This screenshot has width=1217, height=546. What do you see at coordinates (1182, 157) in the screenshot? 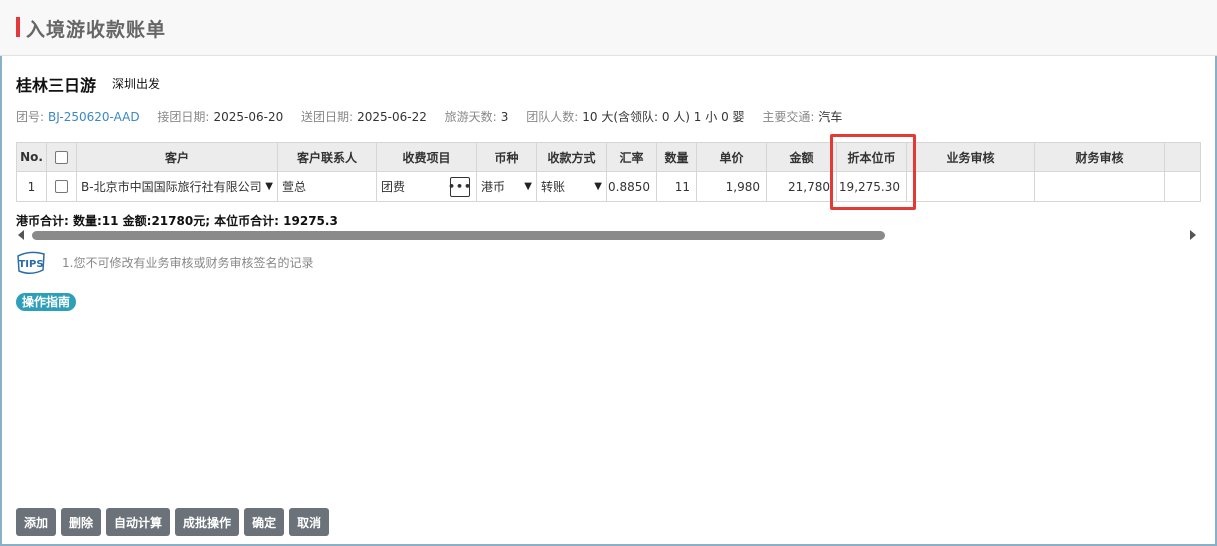
I see `col-spacer-header` at bounding box center [1182, 157].